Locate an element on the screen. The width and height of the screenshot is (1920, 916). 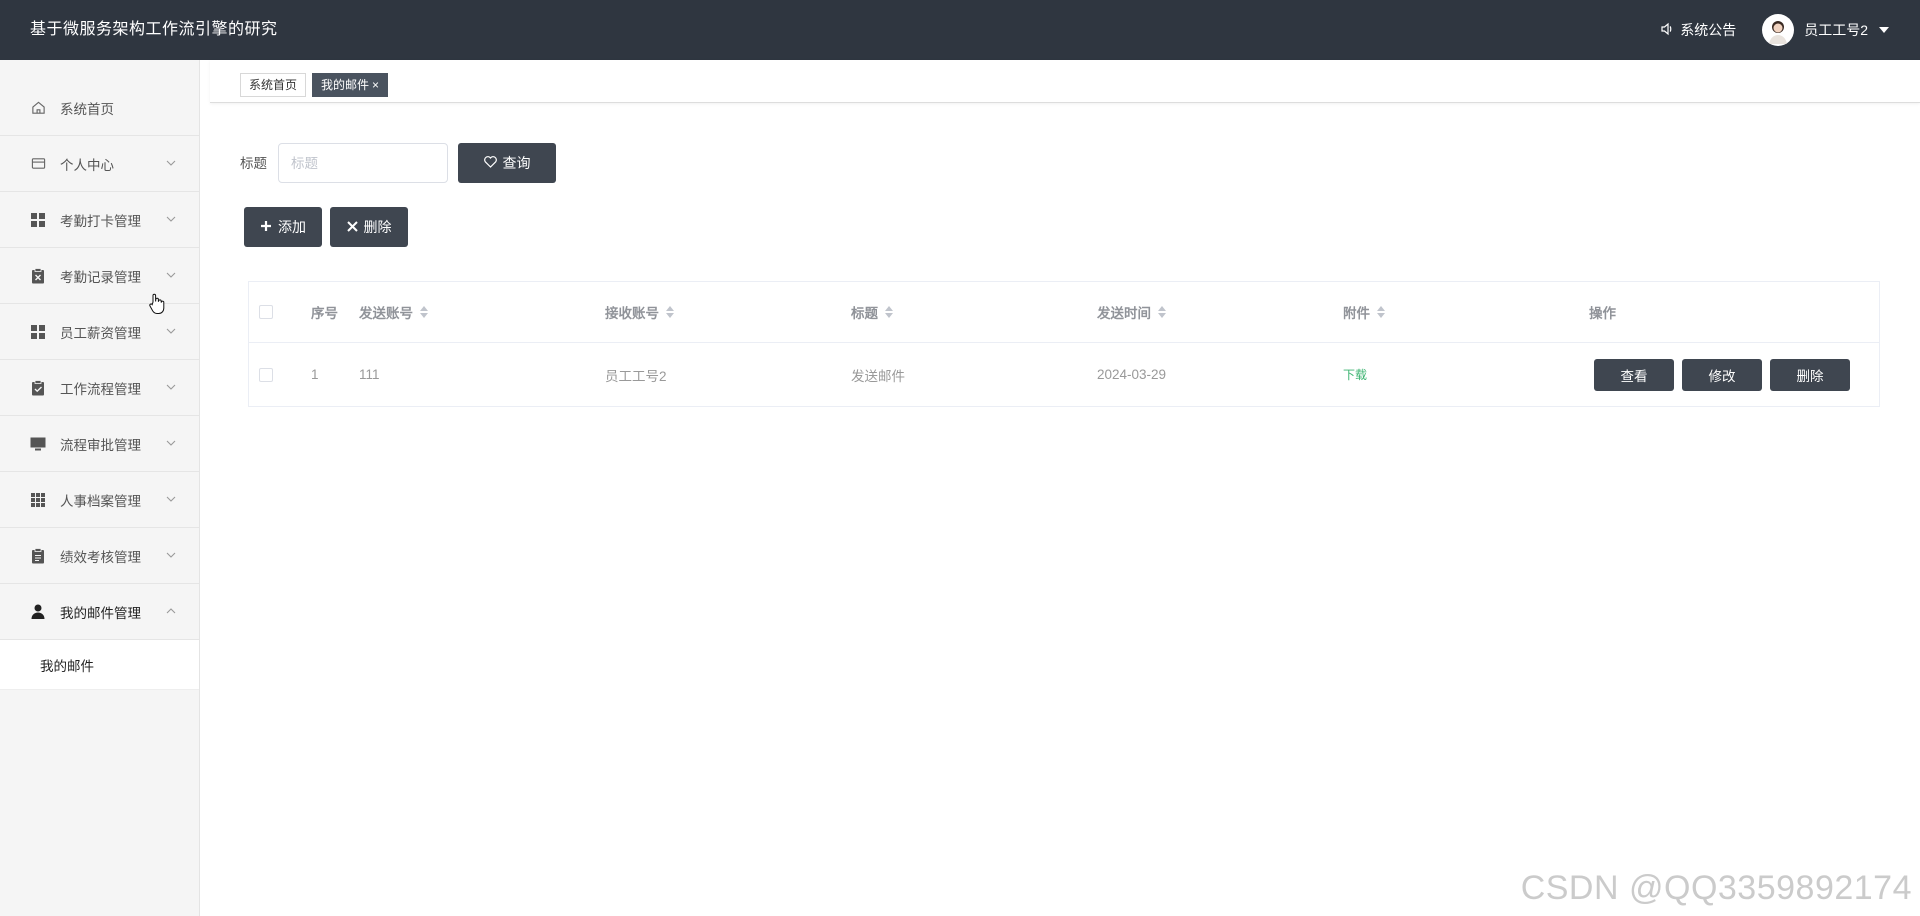
add-label: 添加 is located at coordinates (292, 227).